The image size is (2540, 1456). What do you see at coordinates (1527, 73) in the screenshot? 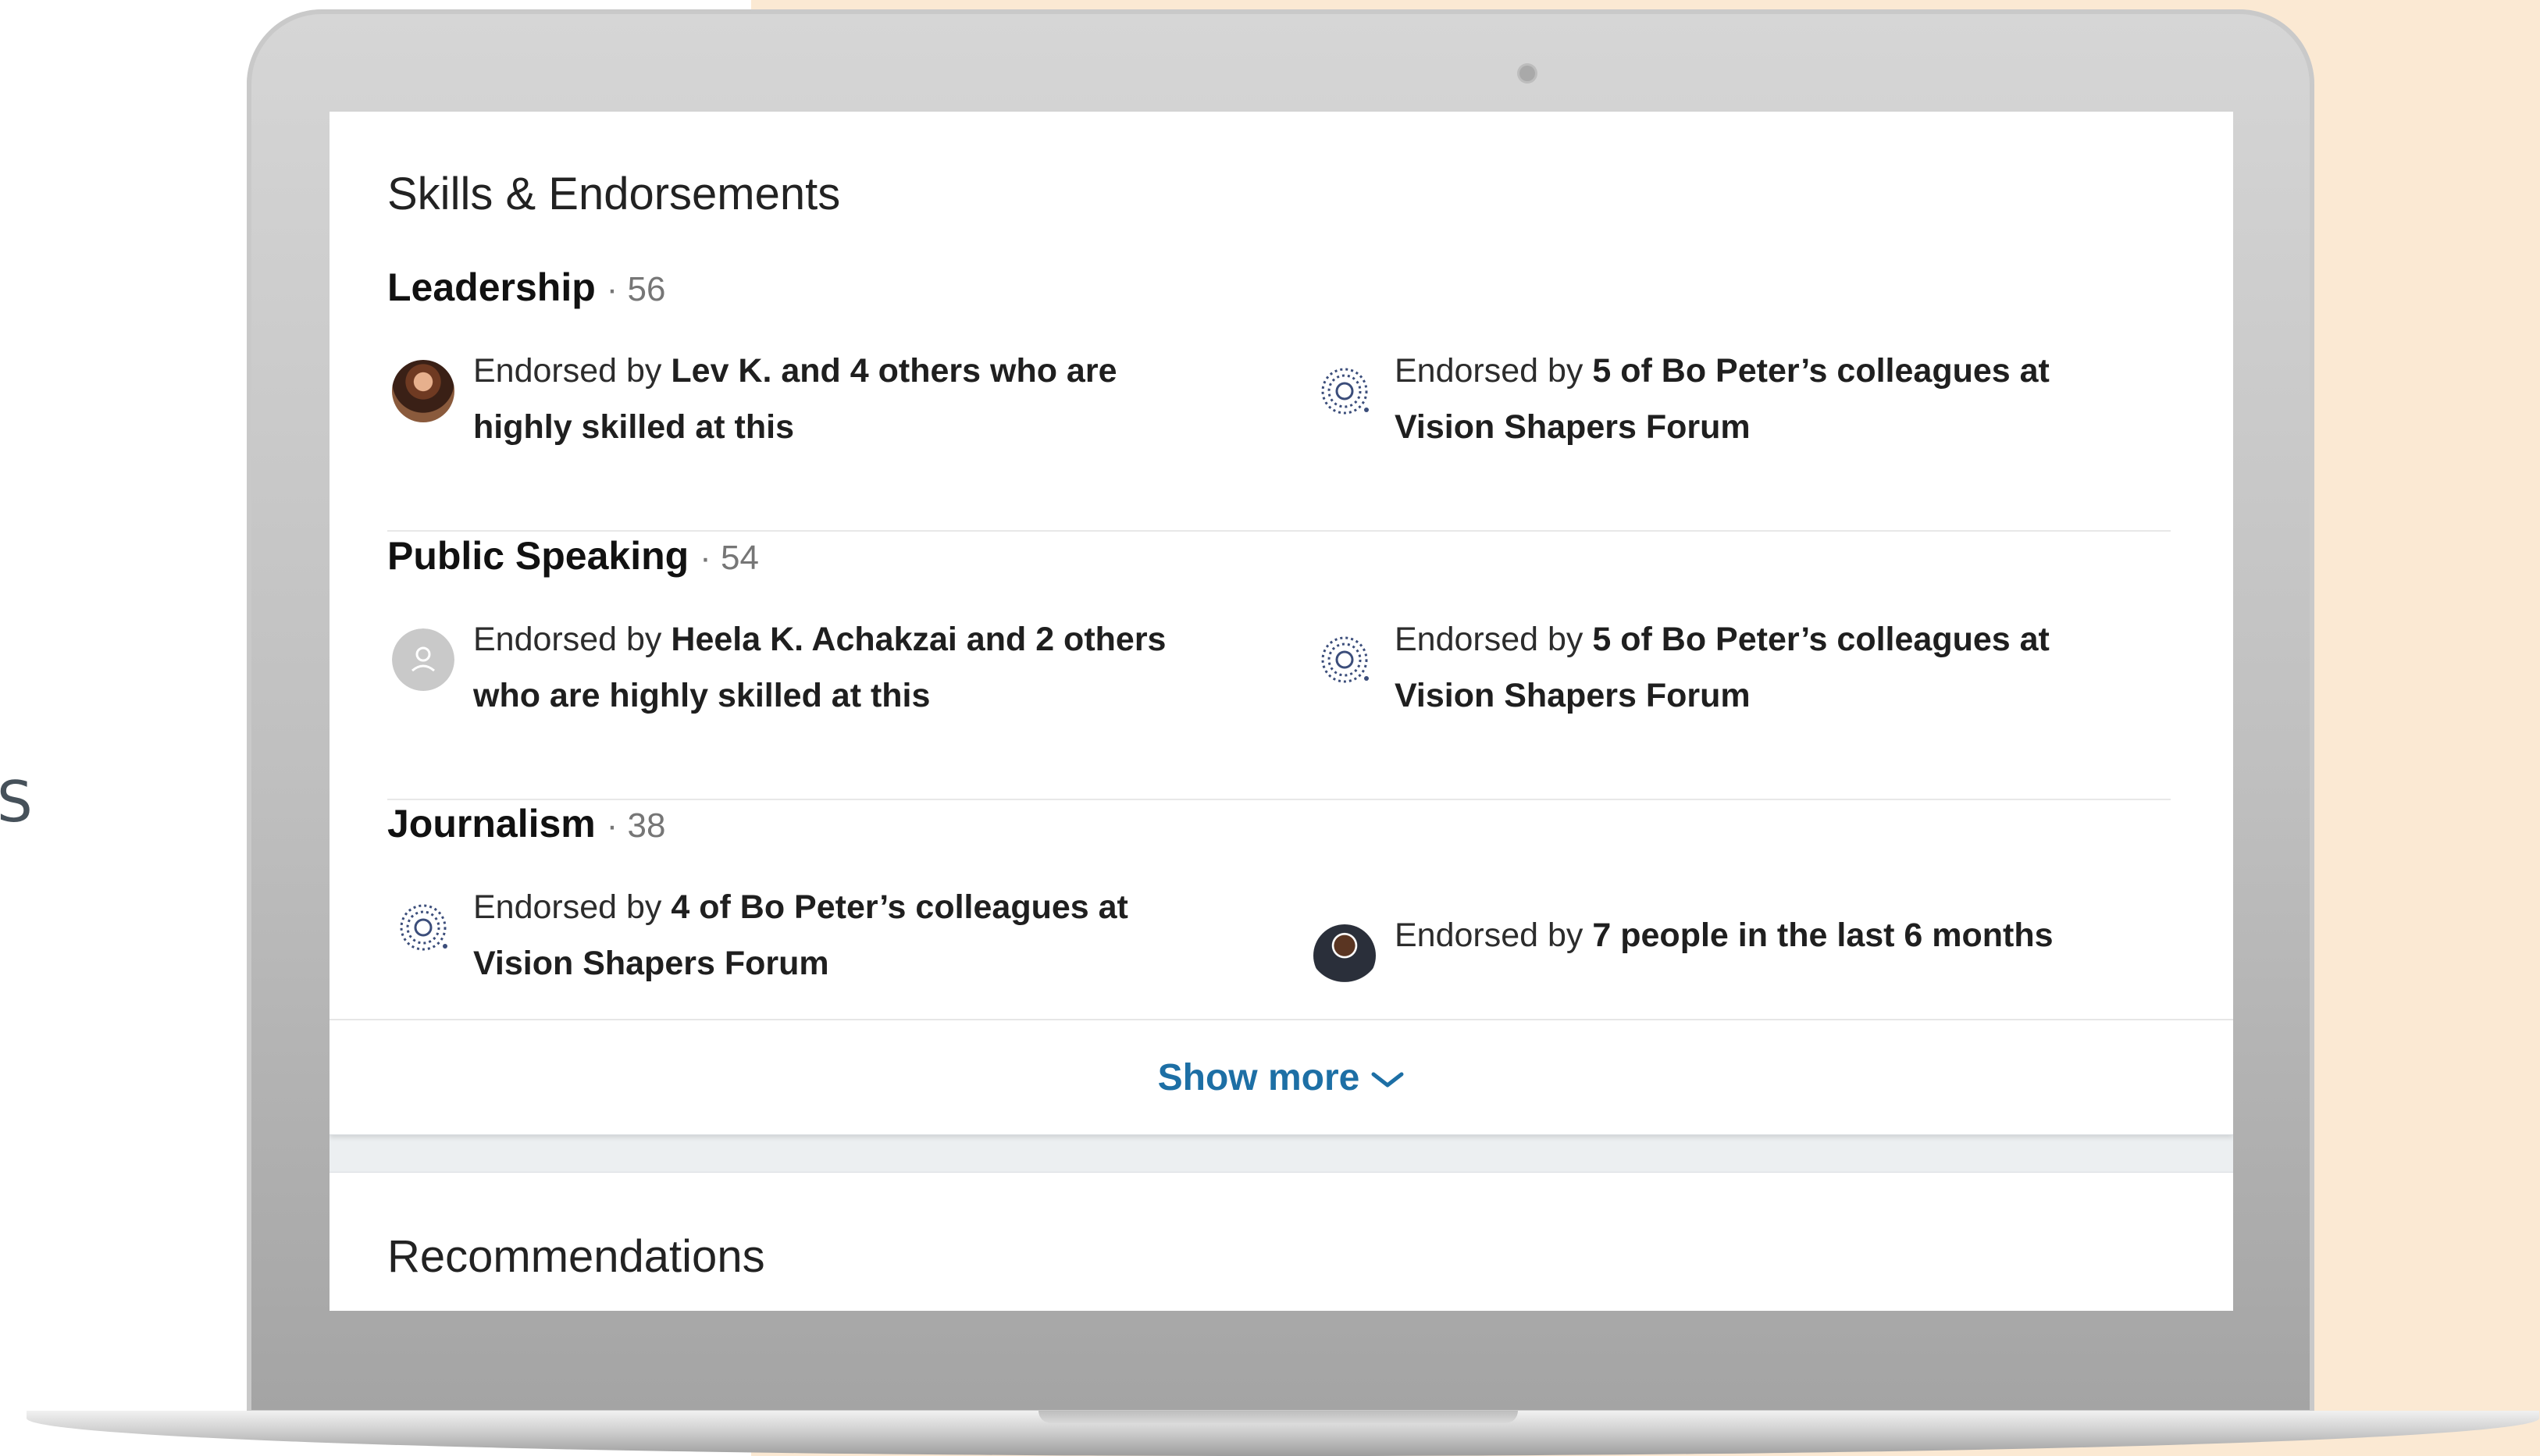
I see `camera-icon` at bounding box center [1527, 73].